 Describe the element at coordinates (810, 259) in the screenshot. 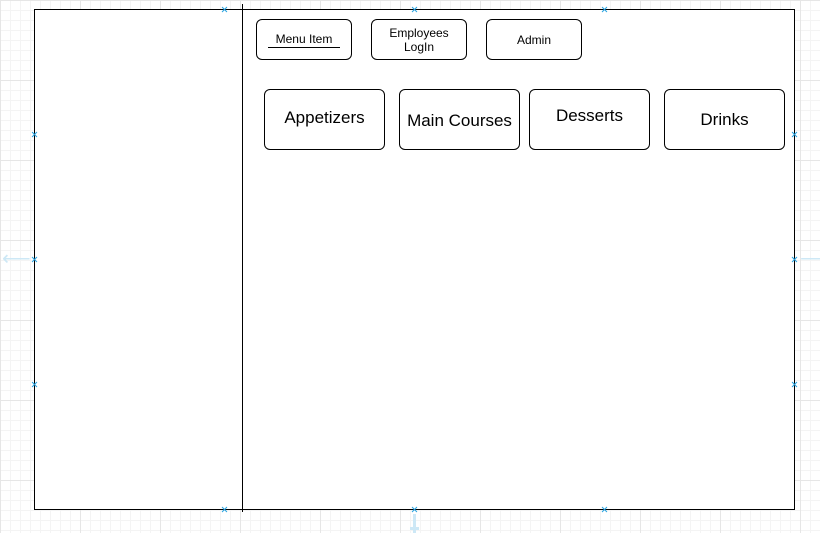

I see `connect-arrow-right-icon: ⟶` at that location.